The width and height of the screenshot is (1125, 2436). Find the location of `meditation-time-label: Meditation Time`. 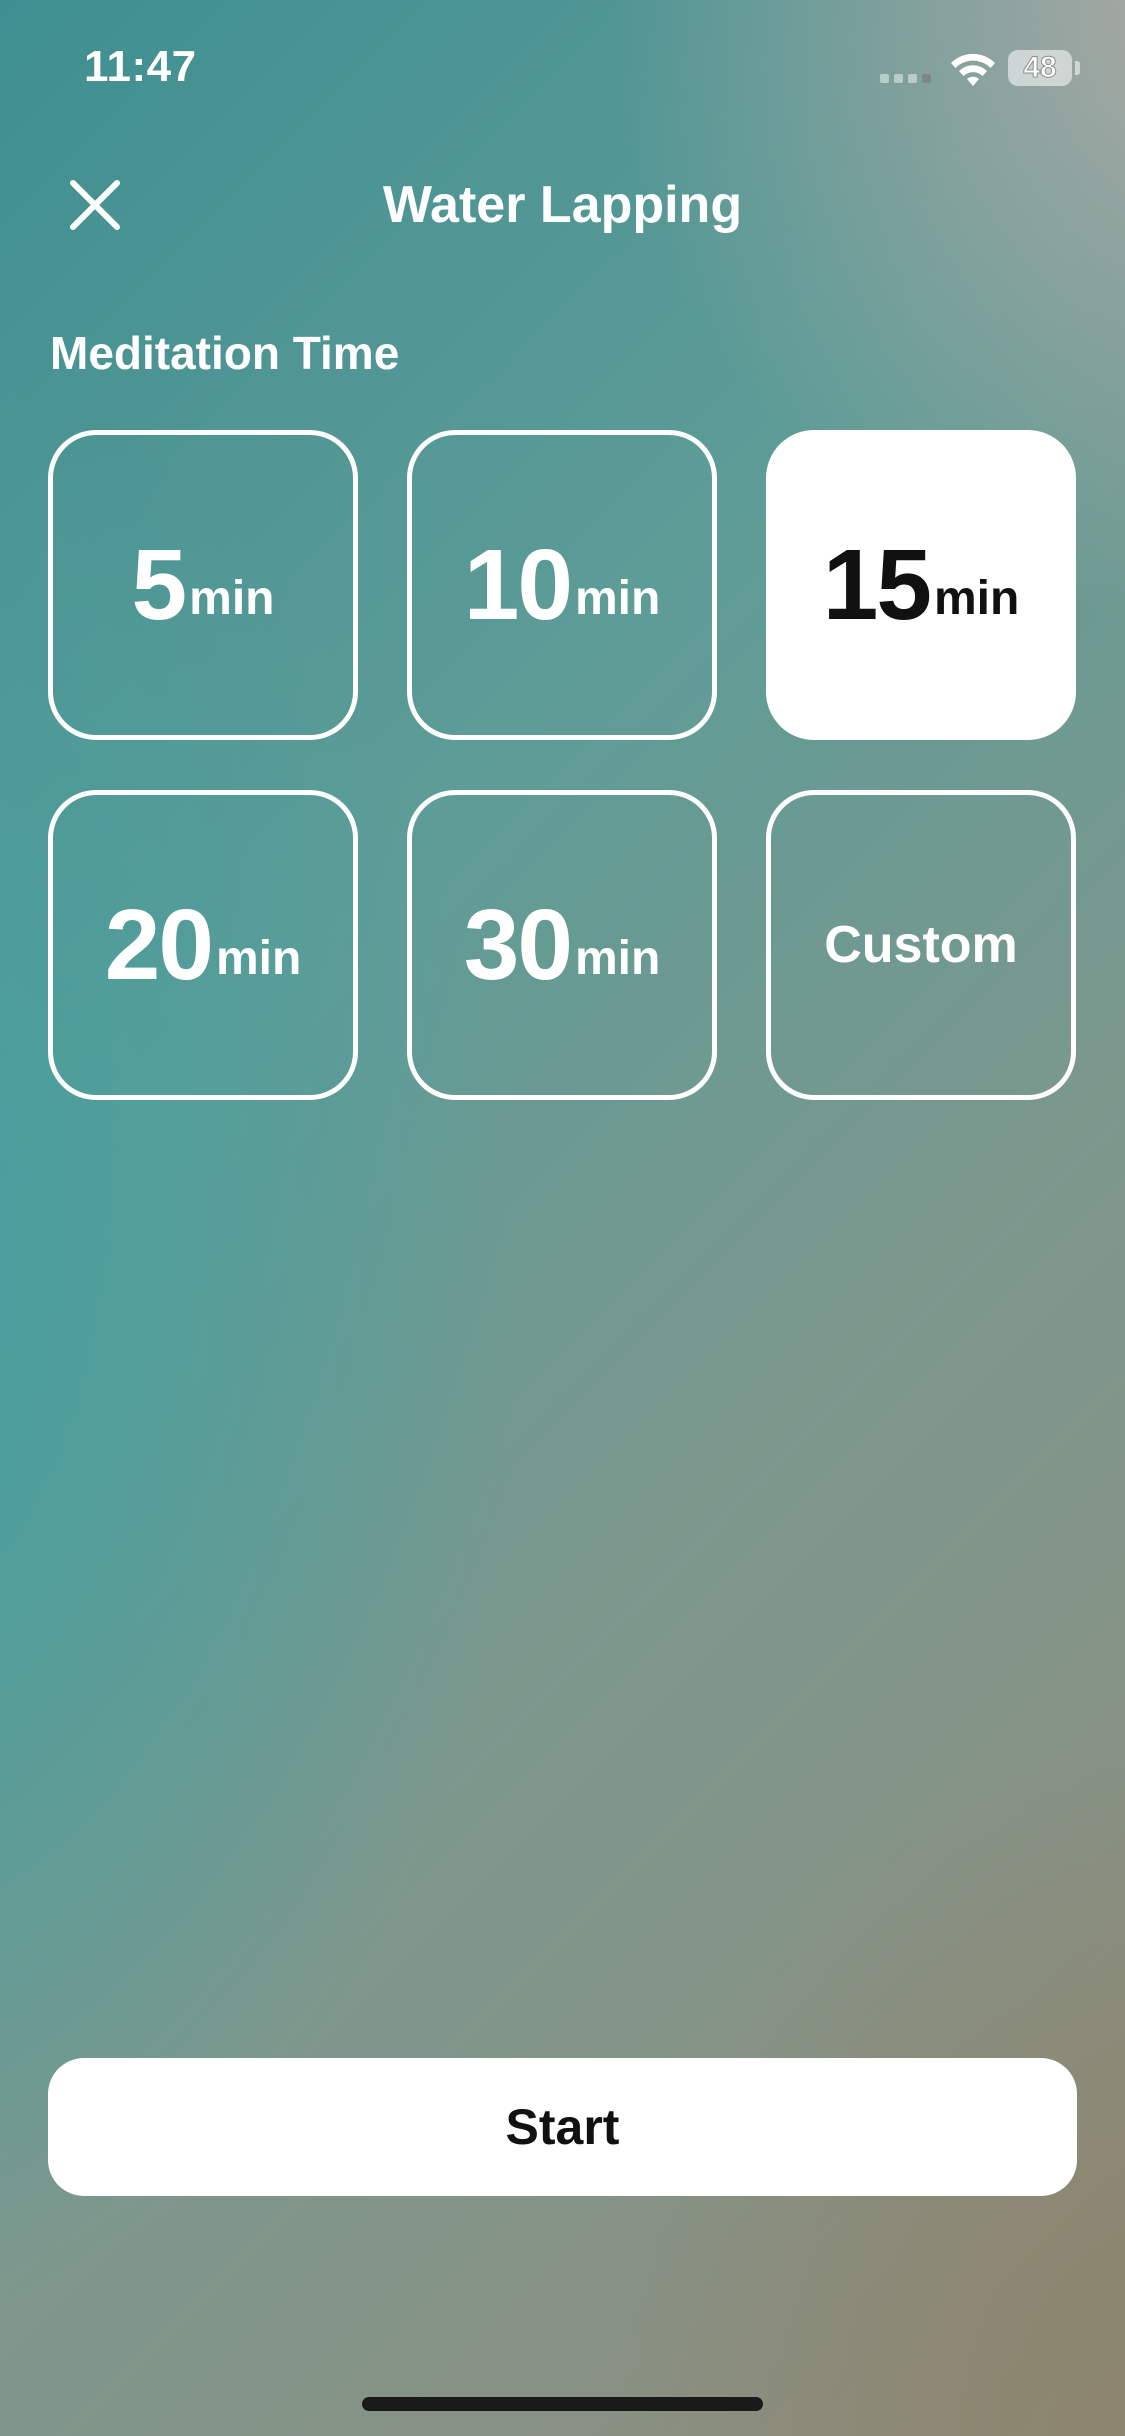

meditation-time-label: Meditation Time is located at coordinates (225, 353).